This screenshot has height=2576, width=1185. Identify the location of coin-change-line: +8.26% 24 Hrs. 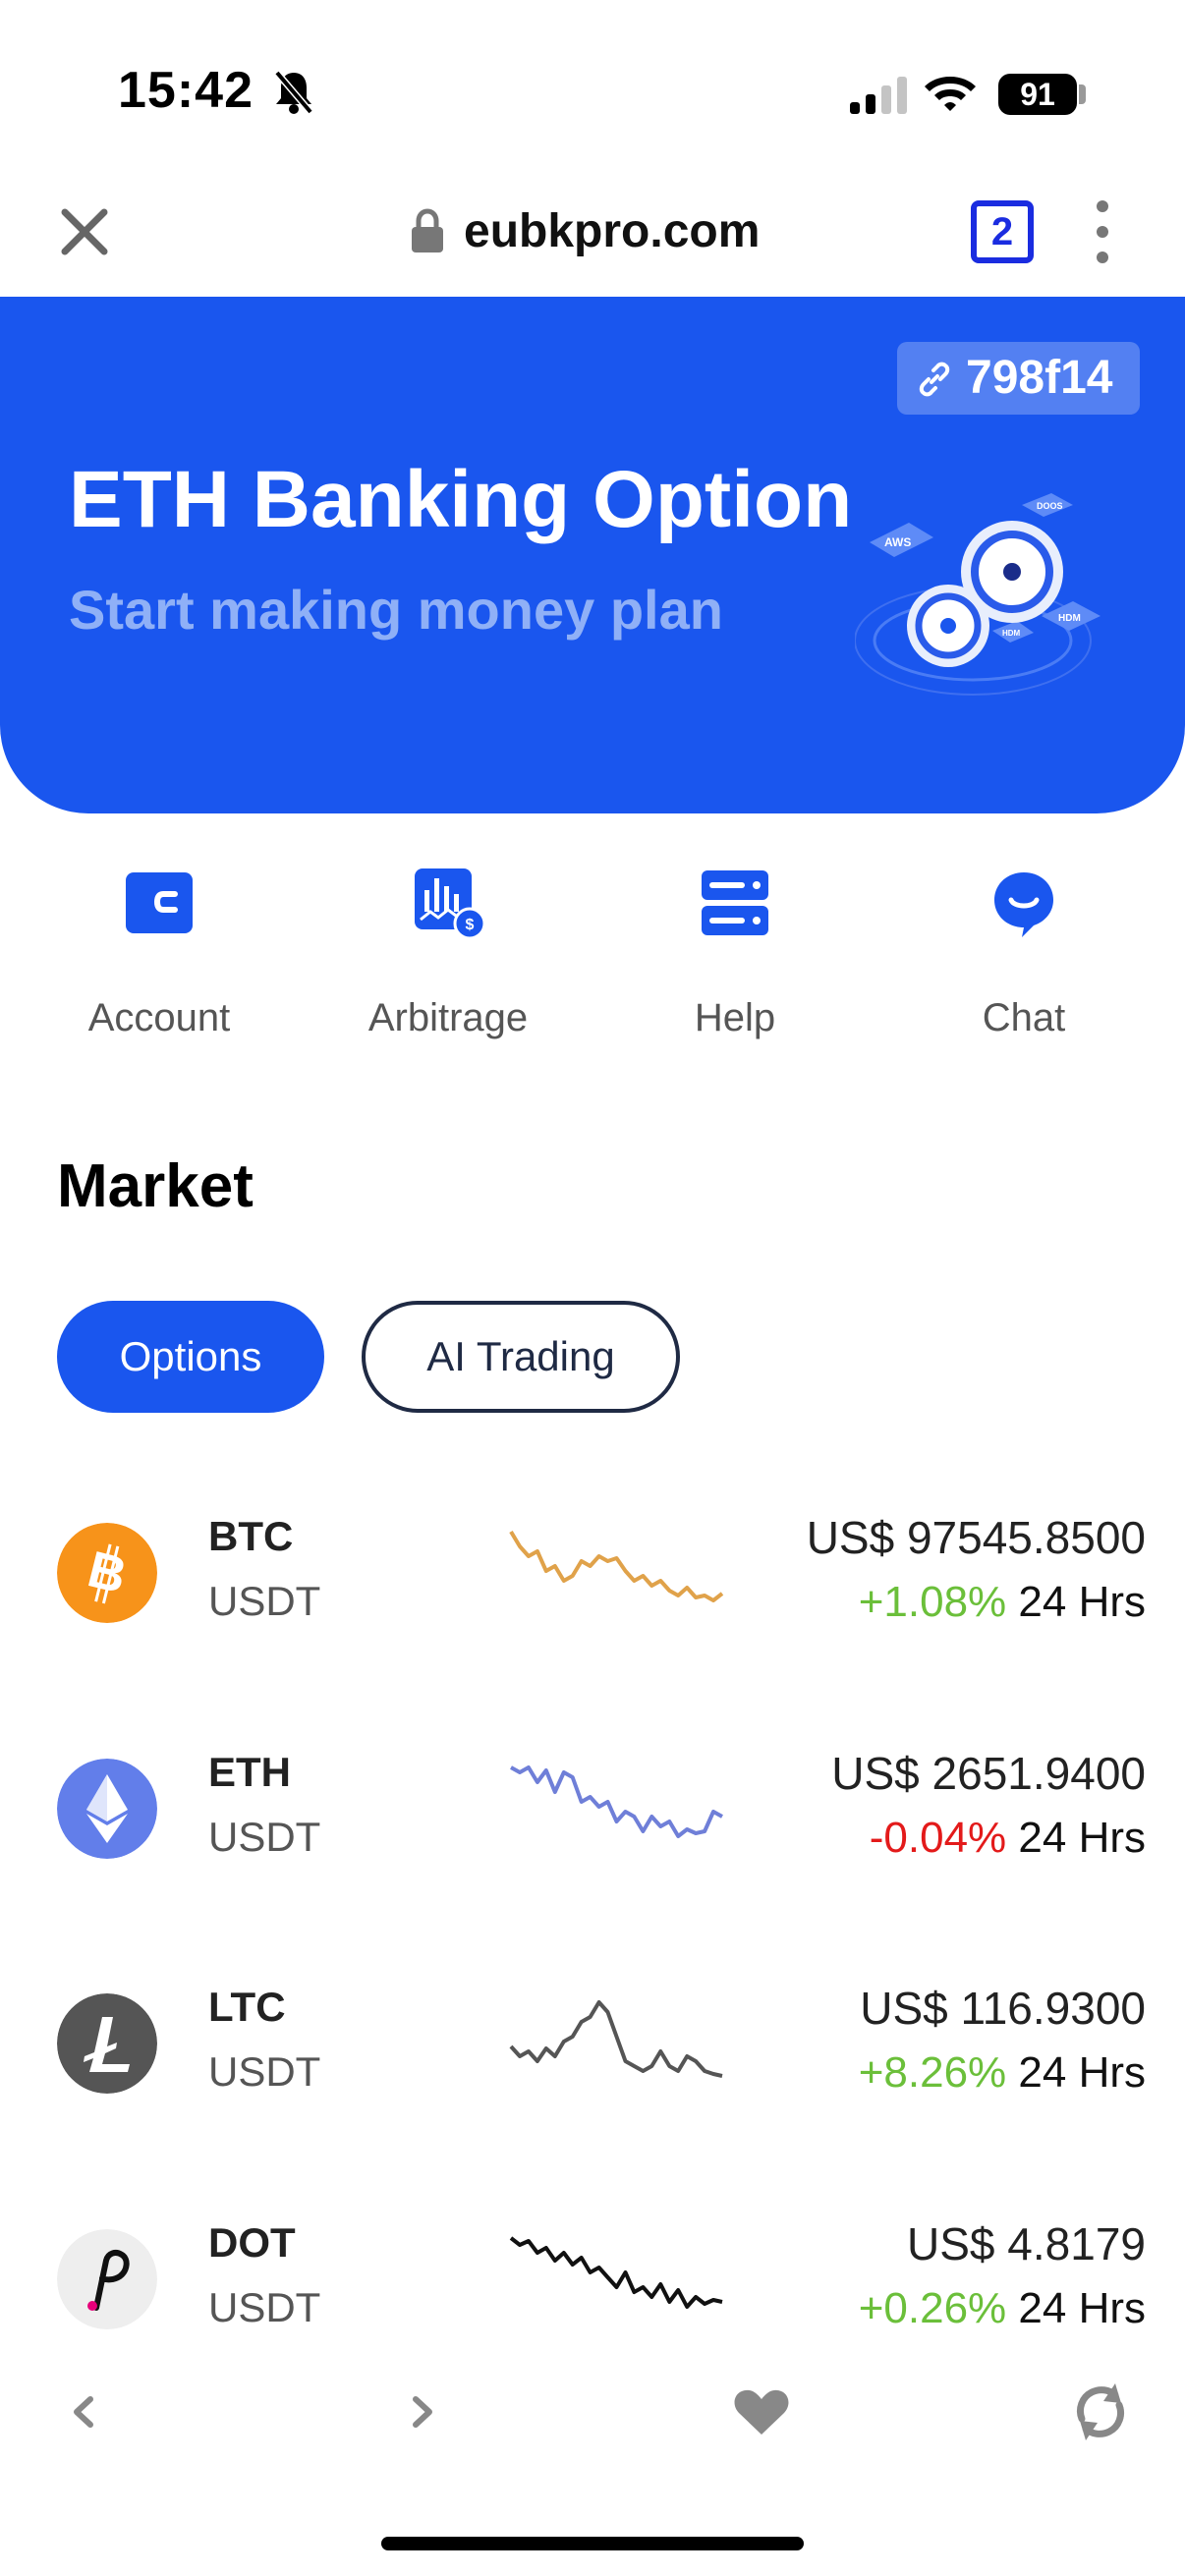
(1003, 2073).